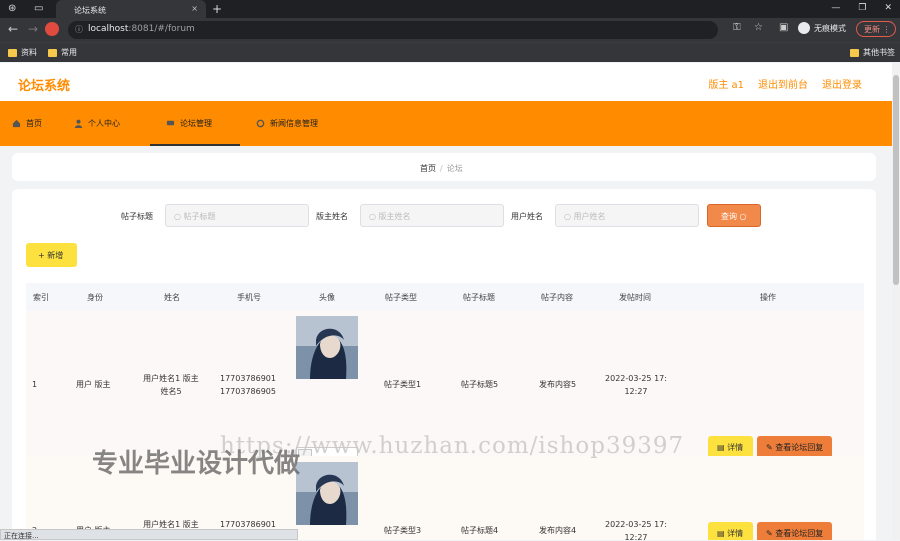 The width and height of the screenshot is (900, 541). I want to click on home-icon, so click(16, 123).